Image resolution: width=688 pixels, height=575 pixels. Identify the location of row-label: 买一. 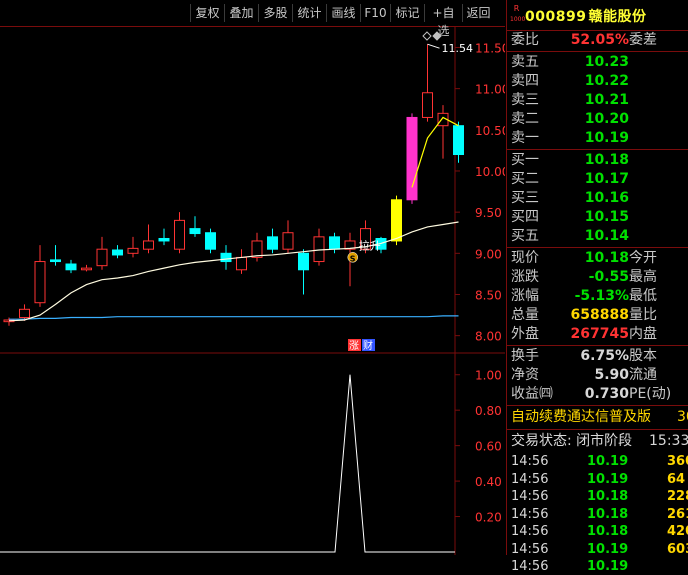
(525, 160).